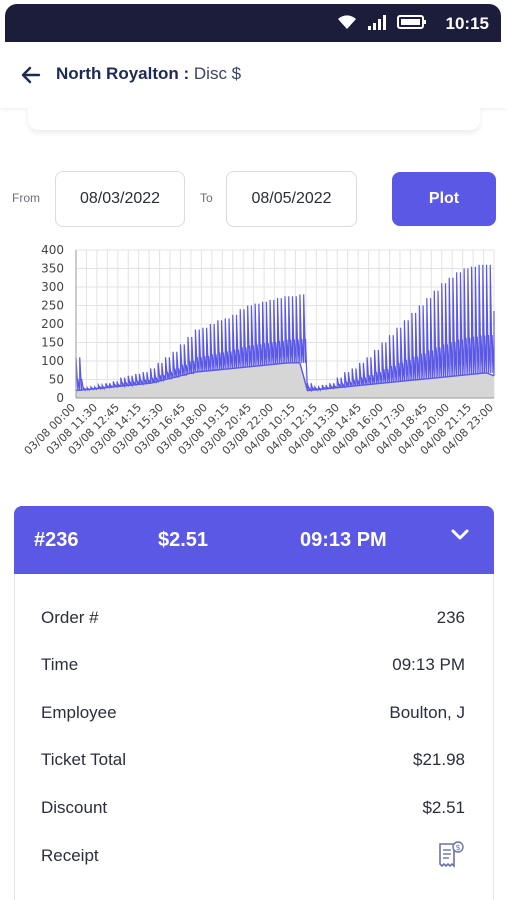  I want to click on status-bar: 10:15, so click(253, 23).